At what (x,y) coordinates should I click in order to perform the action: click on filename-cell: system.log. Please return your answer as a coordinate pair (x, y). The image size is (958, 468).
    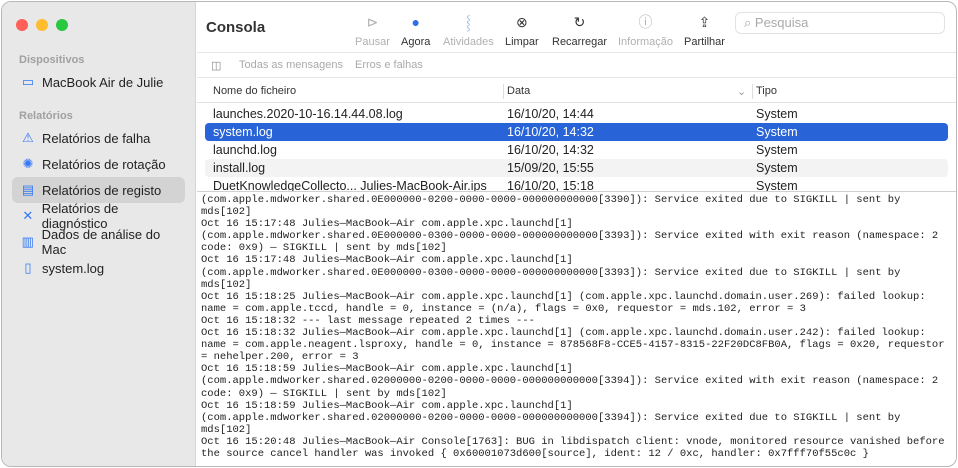
    Looking at the image, I should click on (243, 132).